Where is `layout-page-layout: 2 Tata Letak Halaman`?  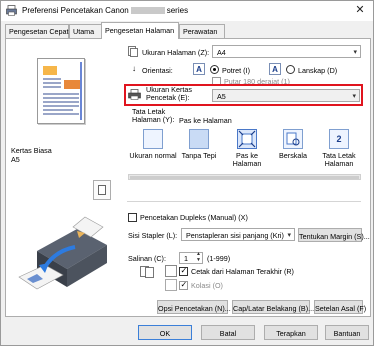 layout-page-layout: 2 Tata Letak Halaman is located at coordinates (339, 150).